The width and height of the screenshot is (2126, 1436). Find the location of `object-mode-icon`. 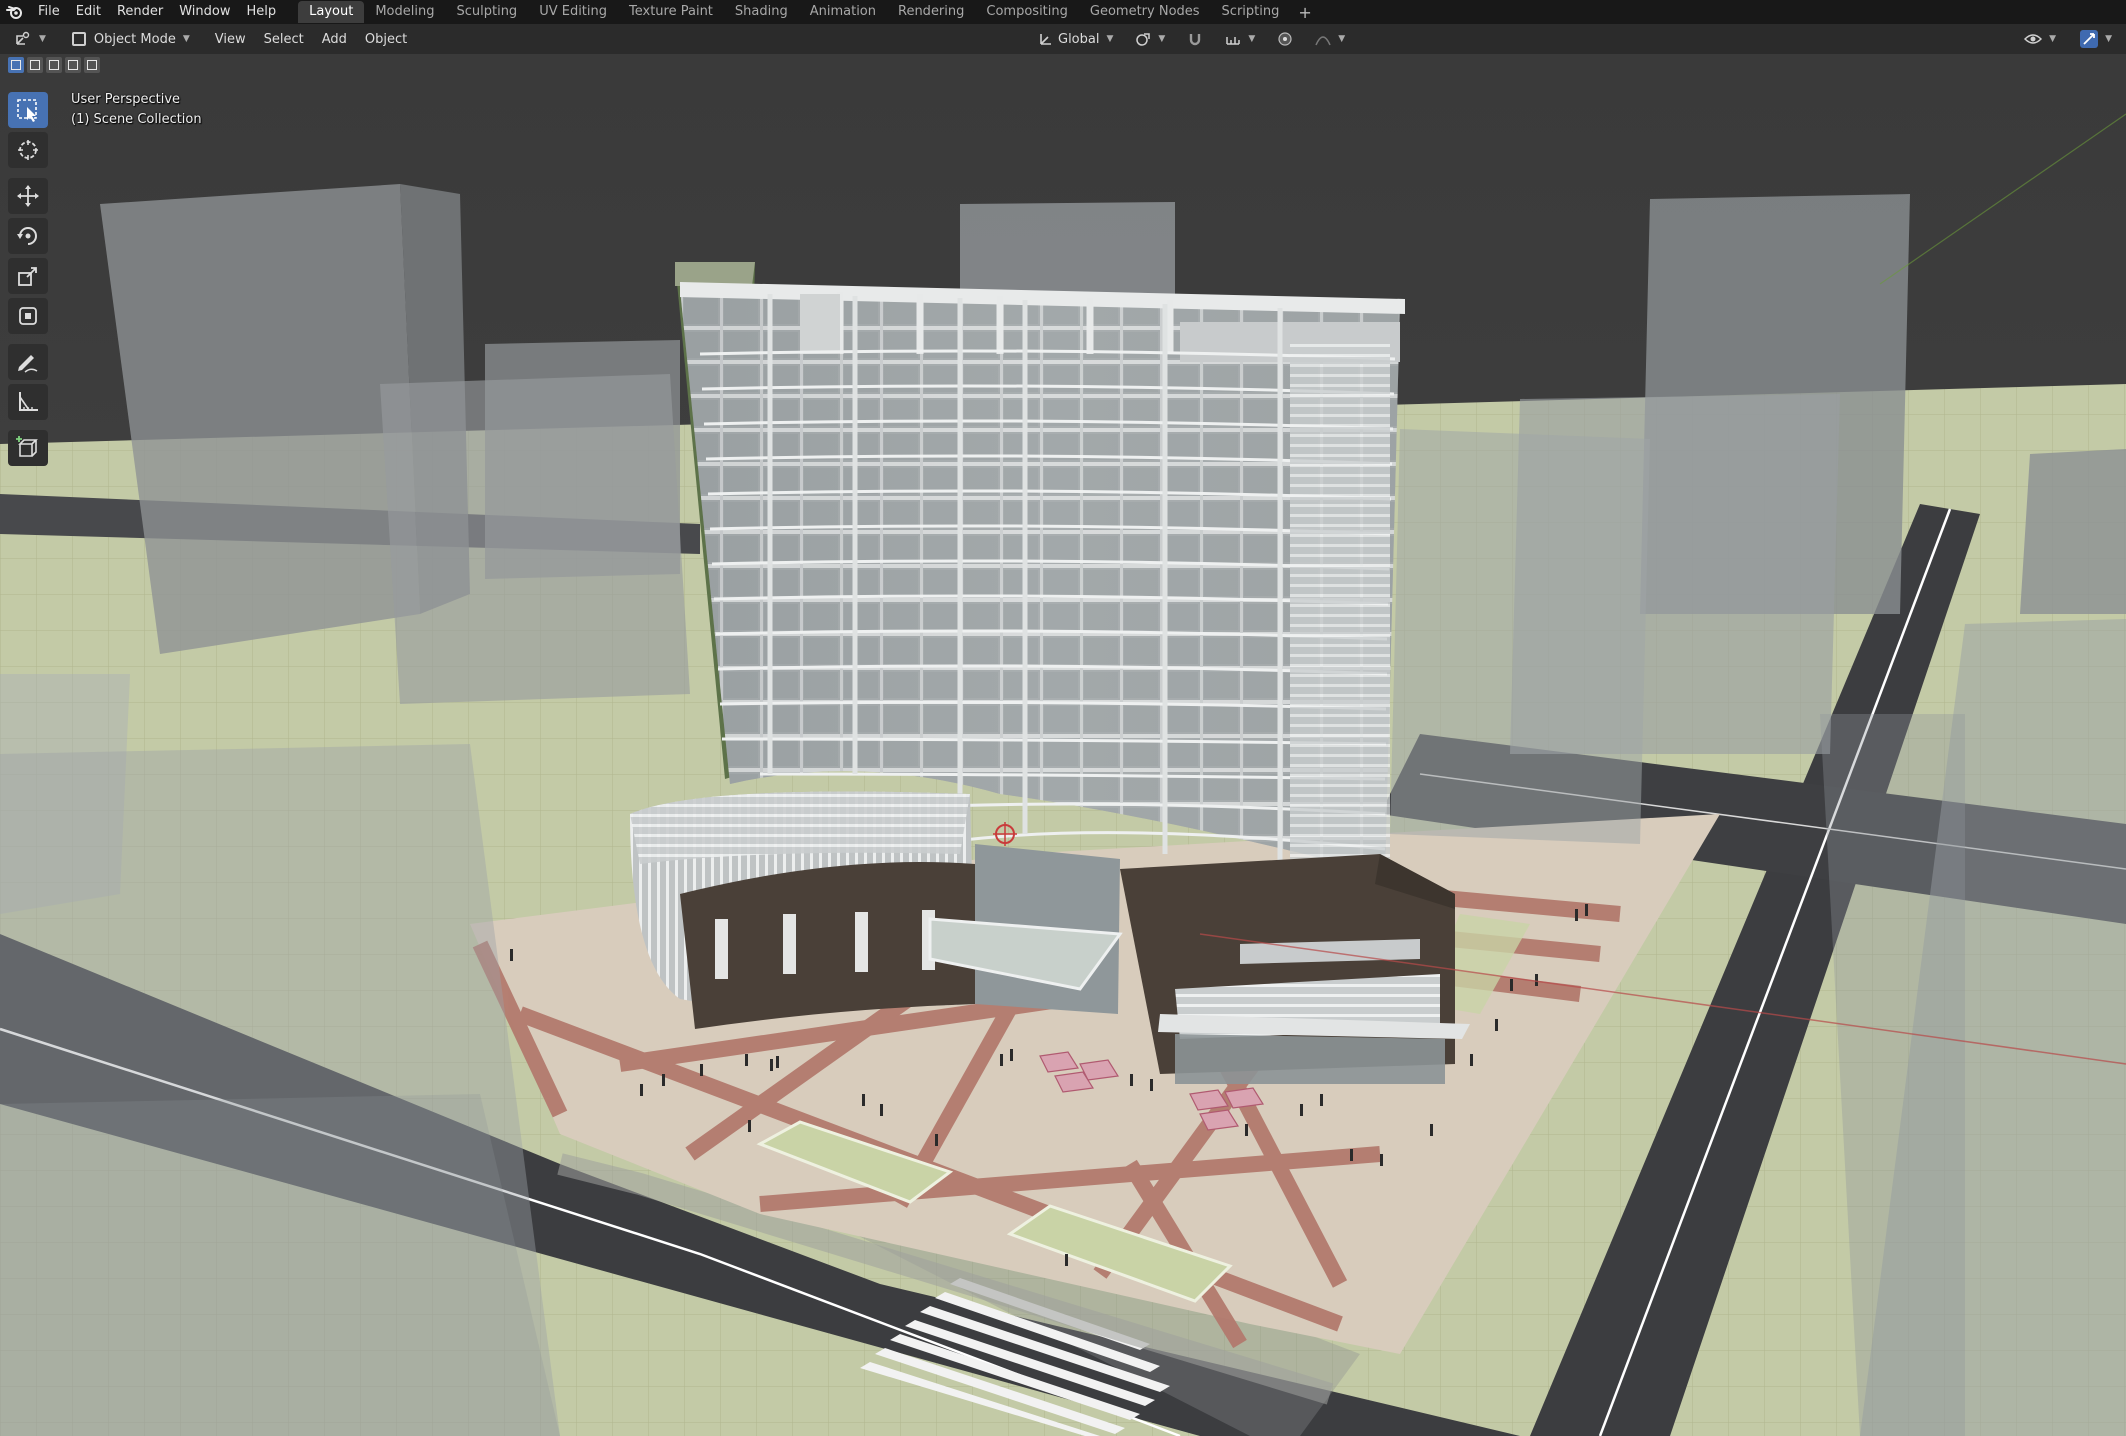

object-mode-icon is located at coordinates (78, 39).